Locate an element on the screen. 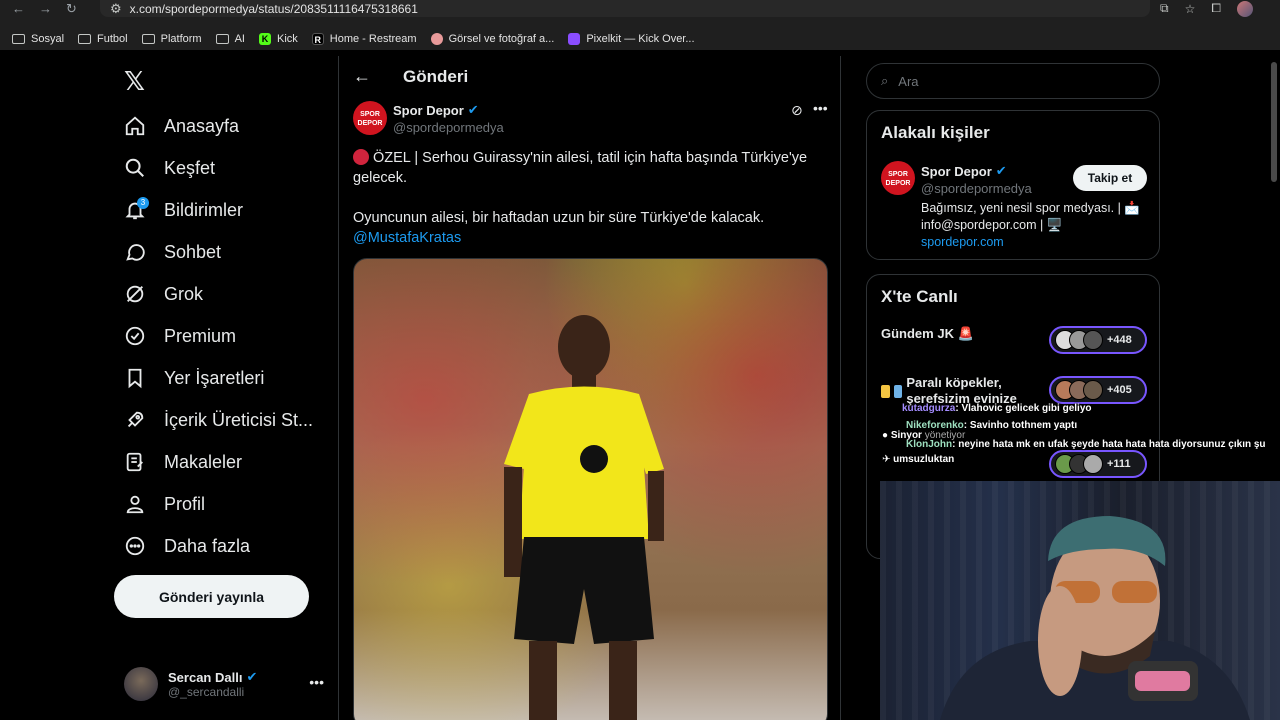  mention-link: @MustafaKratas is located at coordinates (407, 238).